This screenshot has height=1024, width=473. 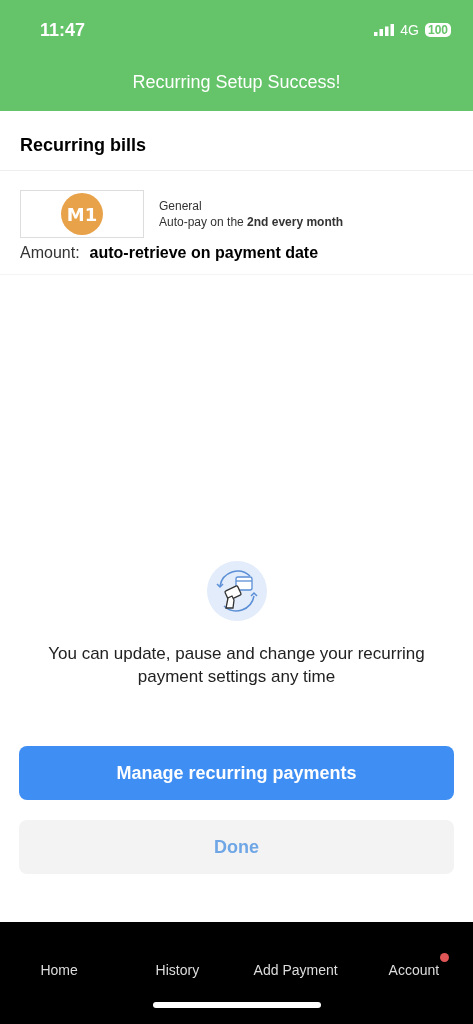 What do you see at coordinates (437, 30) in the screenshot?
I see `battery-level: 100` at bounding box center [437, 30].